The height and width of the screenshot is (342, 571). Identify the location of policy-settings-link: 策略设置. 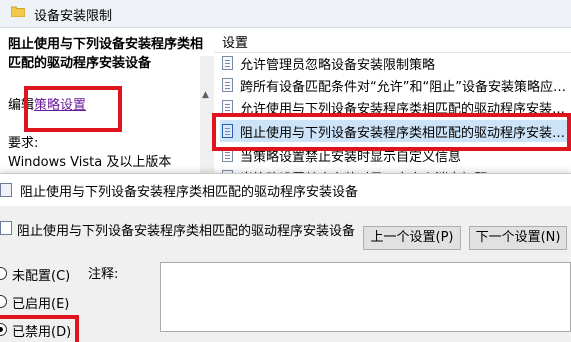
(60, 105).